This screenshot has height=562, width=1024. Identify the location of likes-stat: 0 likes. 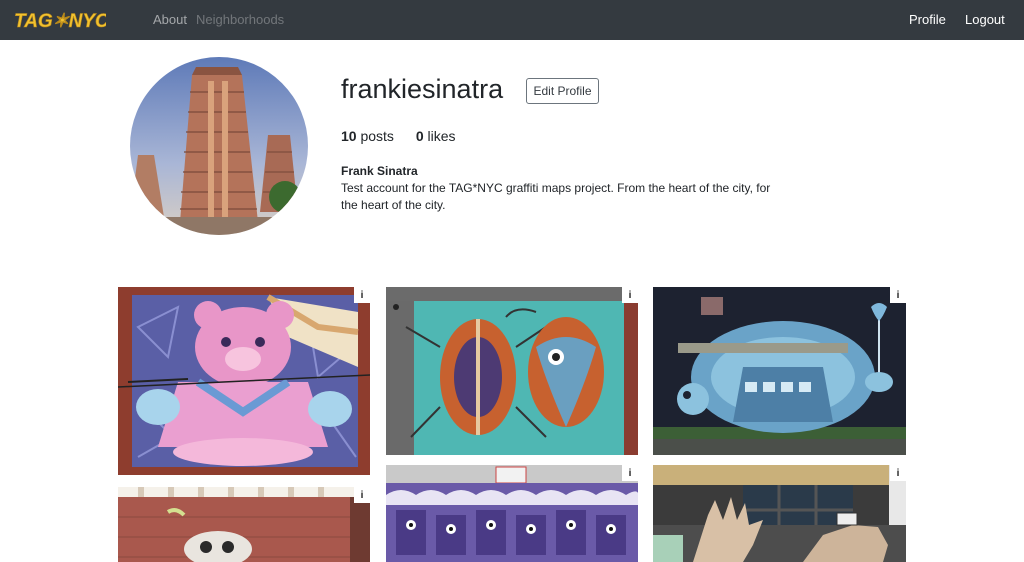
(436, 136).